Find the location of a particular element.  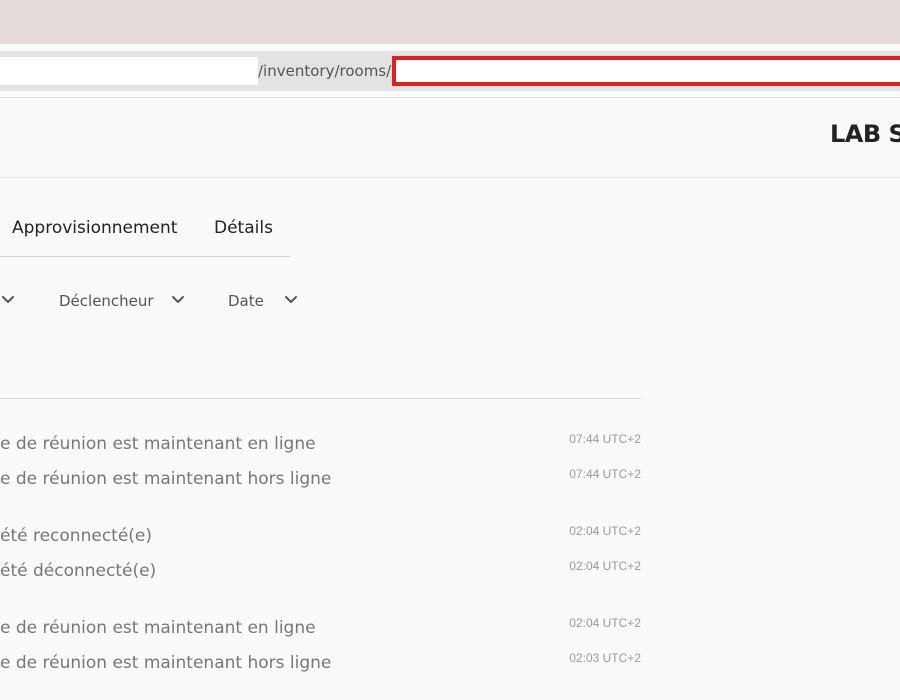

events-divider is located at coordinates (320, 398).